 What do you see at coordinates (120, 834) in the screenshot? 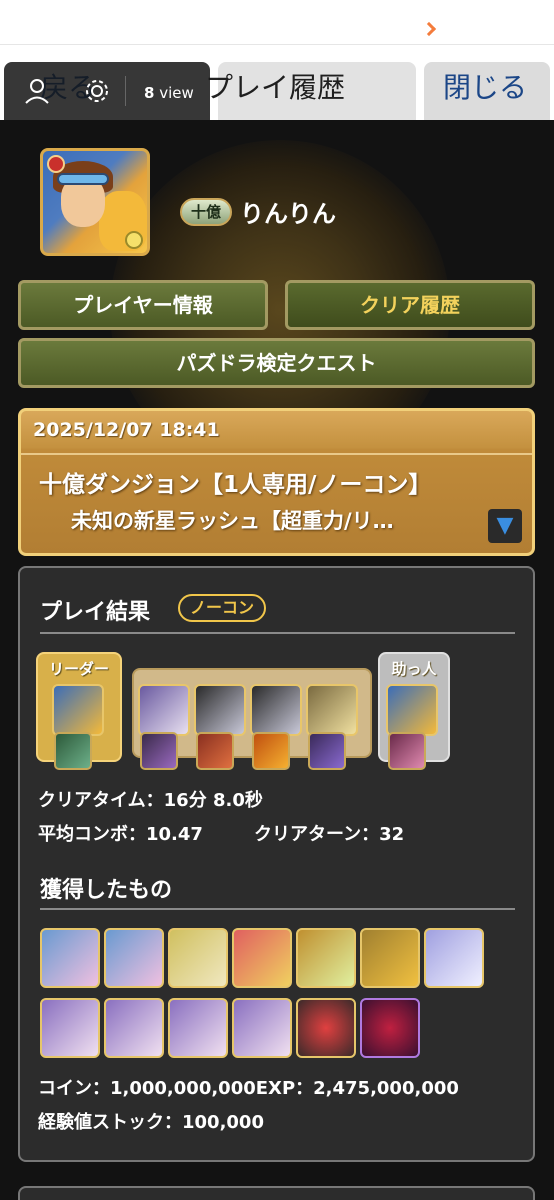
I see `average-combo: 平均コンボ：10.47` at bounding box center [120, 834].